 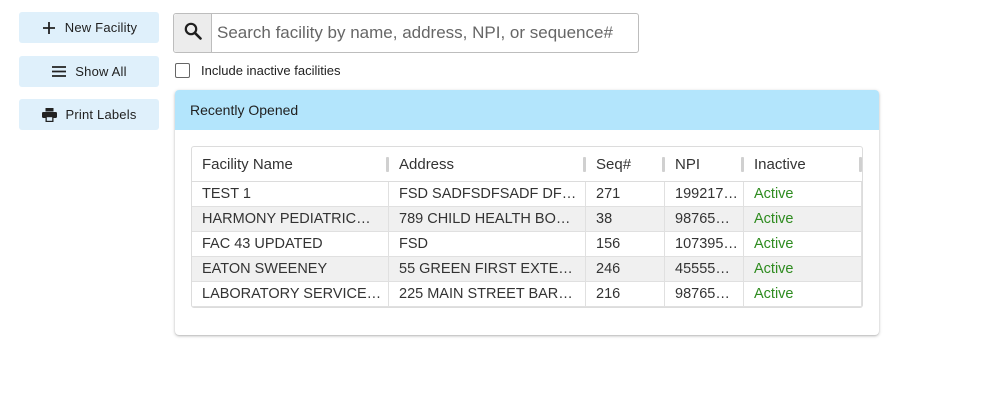 I want to click on column-header-address: Address, so click(x=487, y=164).